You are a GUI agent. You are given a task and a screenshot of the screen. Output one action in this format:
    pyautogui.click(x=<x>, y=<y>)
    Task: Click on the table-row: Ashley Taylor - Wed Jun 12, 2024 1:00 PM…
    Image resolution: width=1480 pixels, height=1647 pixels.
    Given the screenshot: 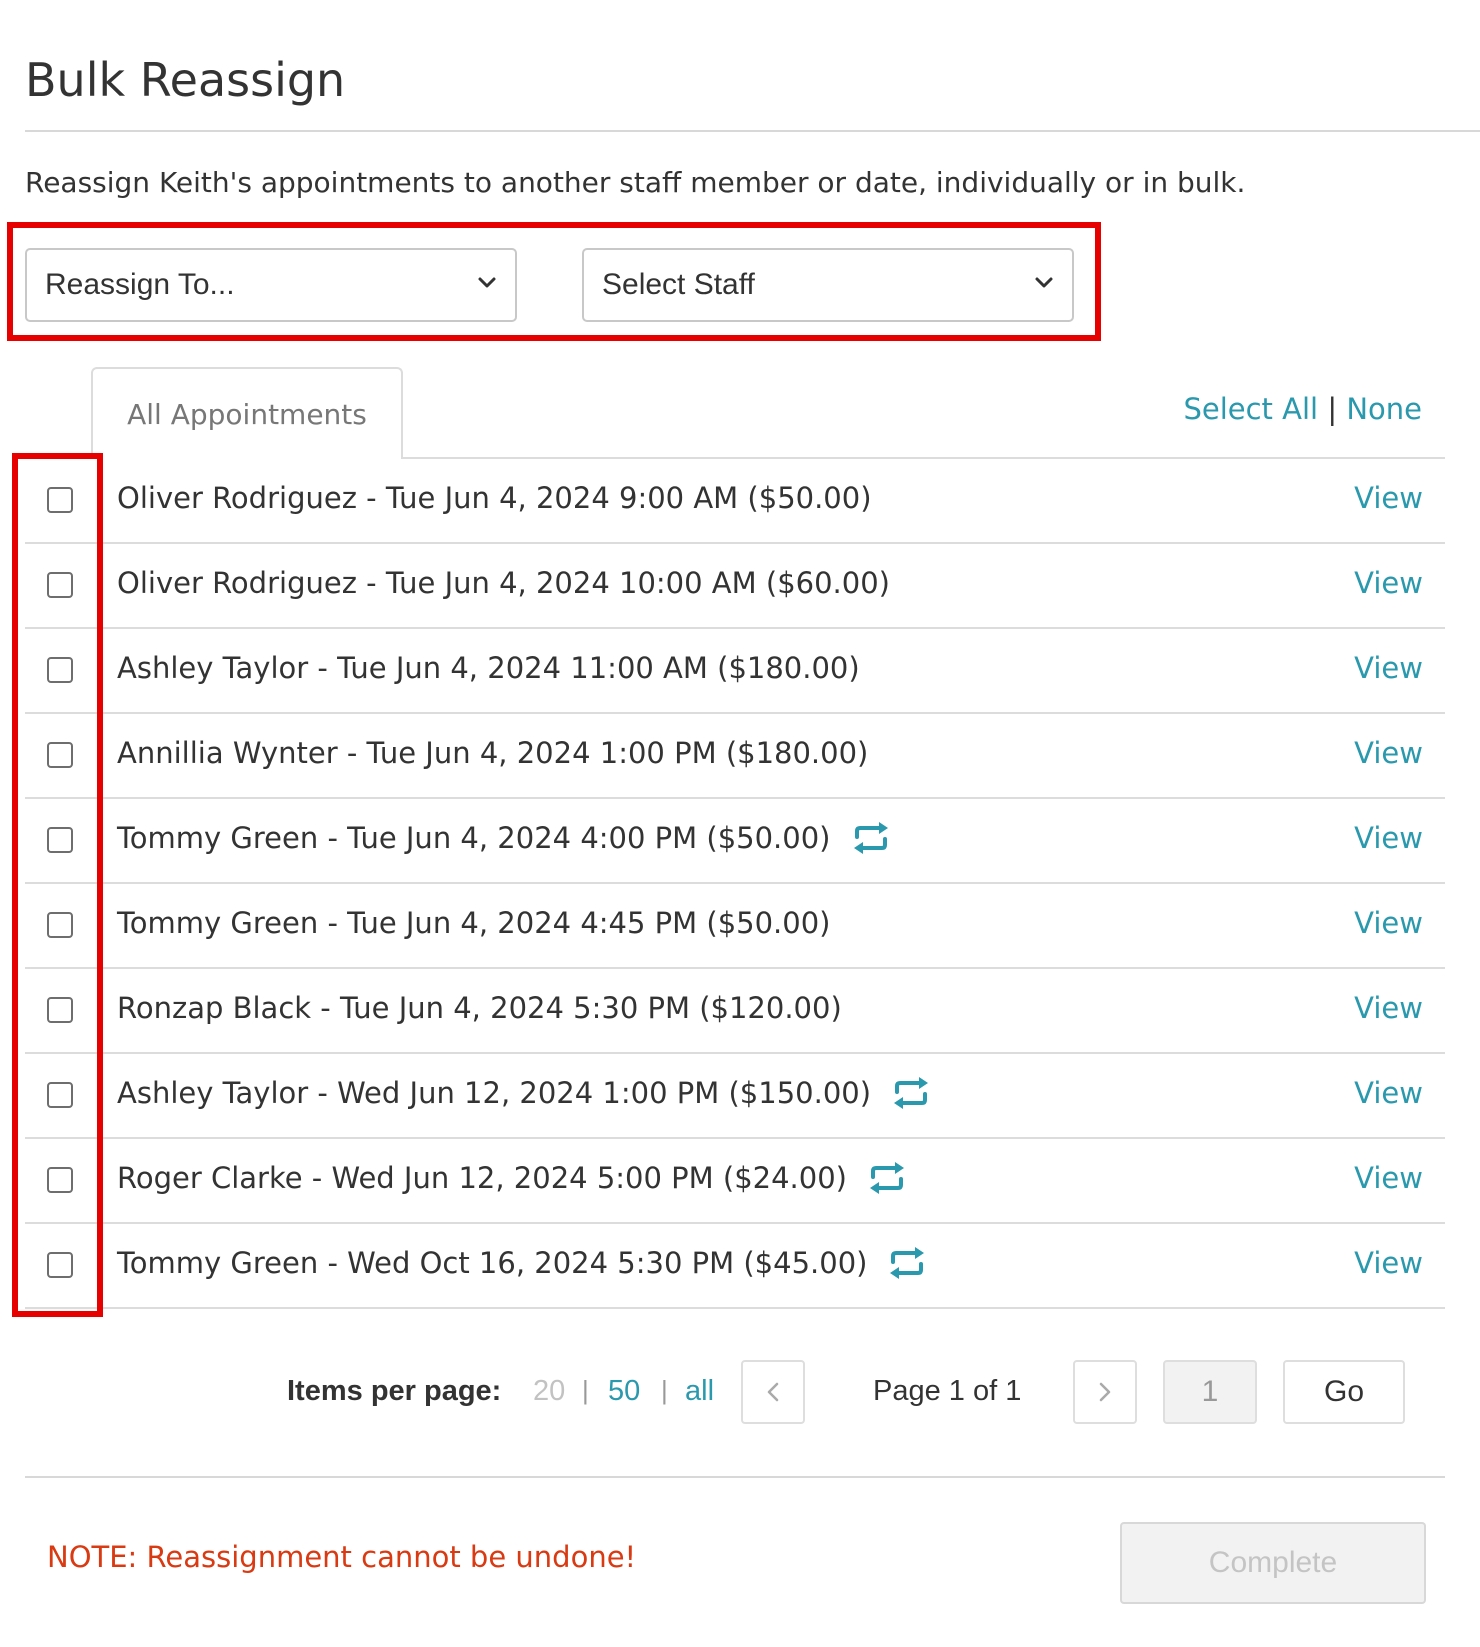 What is the action you would take?
    pyautogui.click(x=735, y=1096)
    